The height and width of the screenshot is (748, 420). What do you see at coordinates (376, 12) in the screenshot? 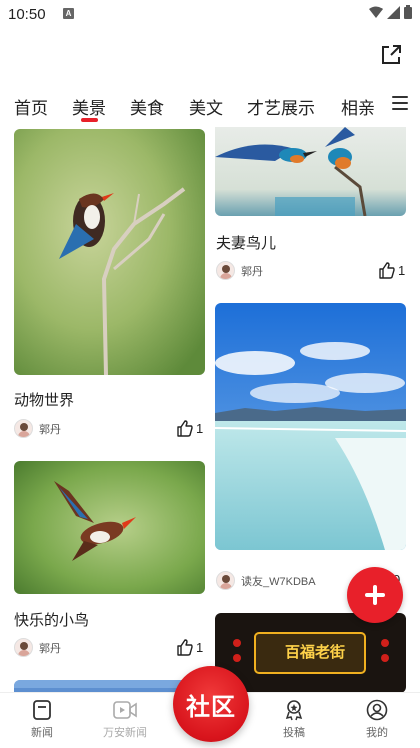
I see `wifi-icon` at bounding box center [376, 12].